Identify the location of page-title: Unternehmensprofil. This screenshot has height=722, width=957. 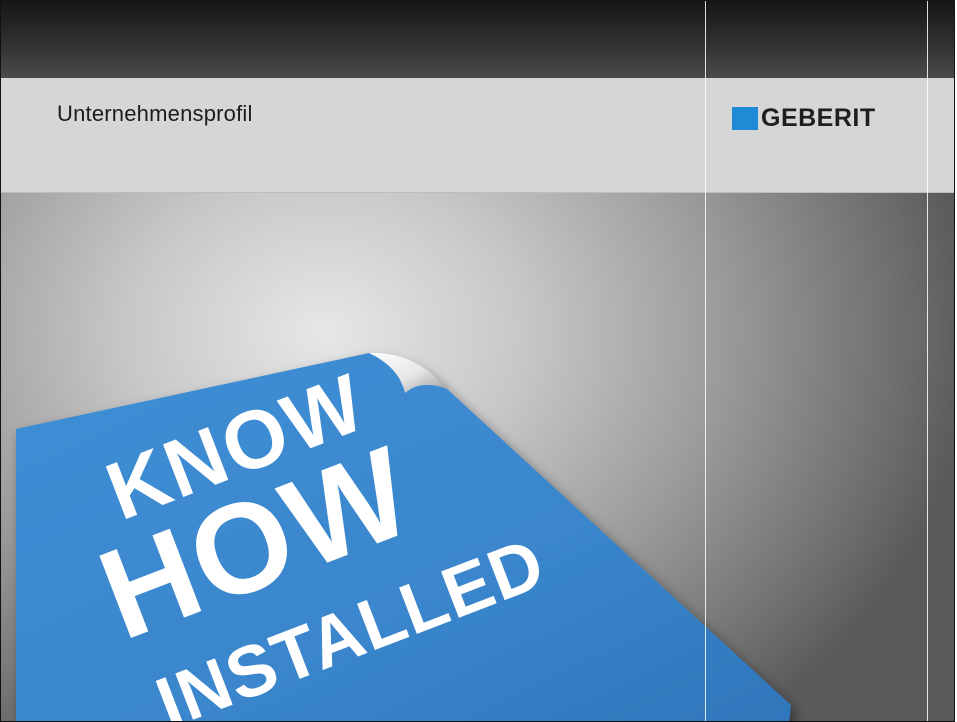
(155, 113).